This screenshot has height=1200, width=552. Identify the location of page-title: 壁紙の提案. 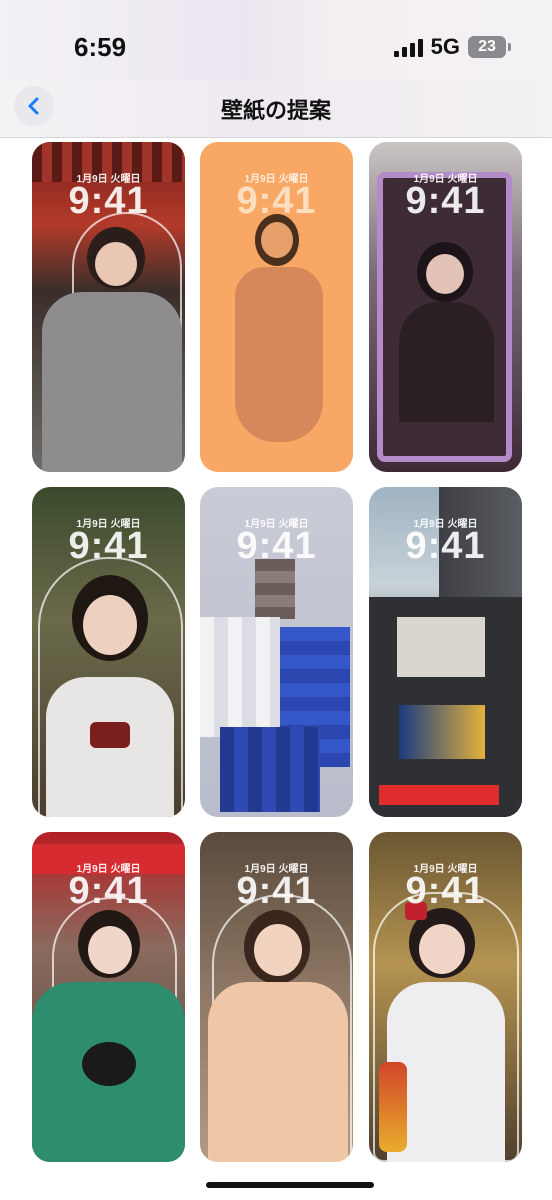
(275, 110).